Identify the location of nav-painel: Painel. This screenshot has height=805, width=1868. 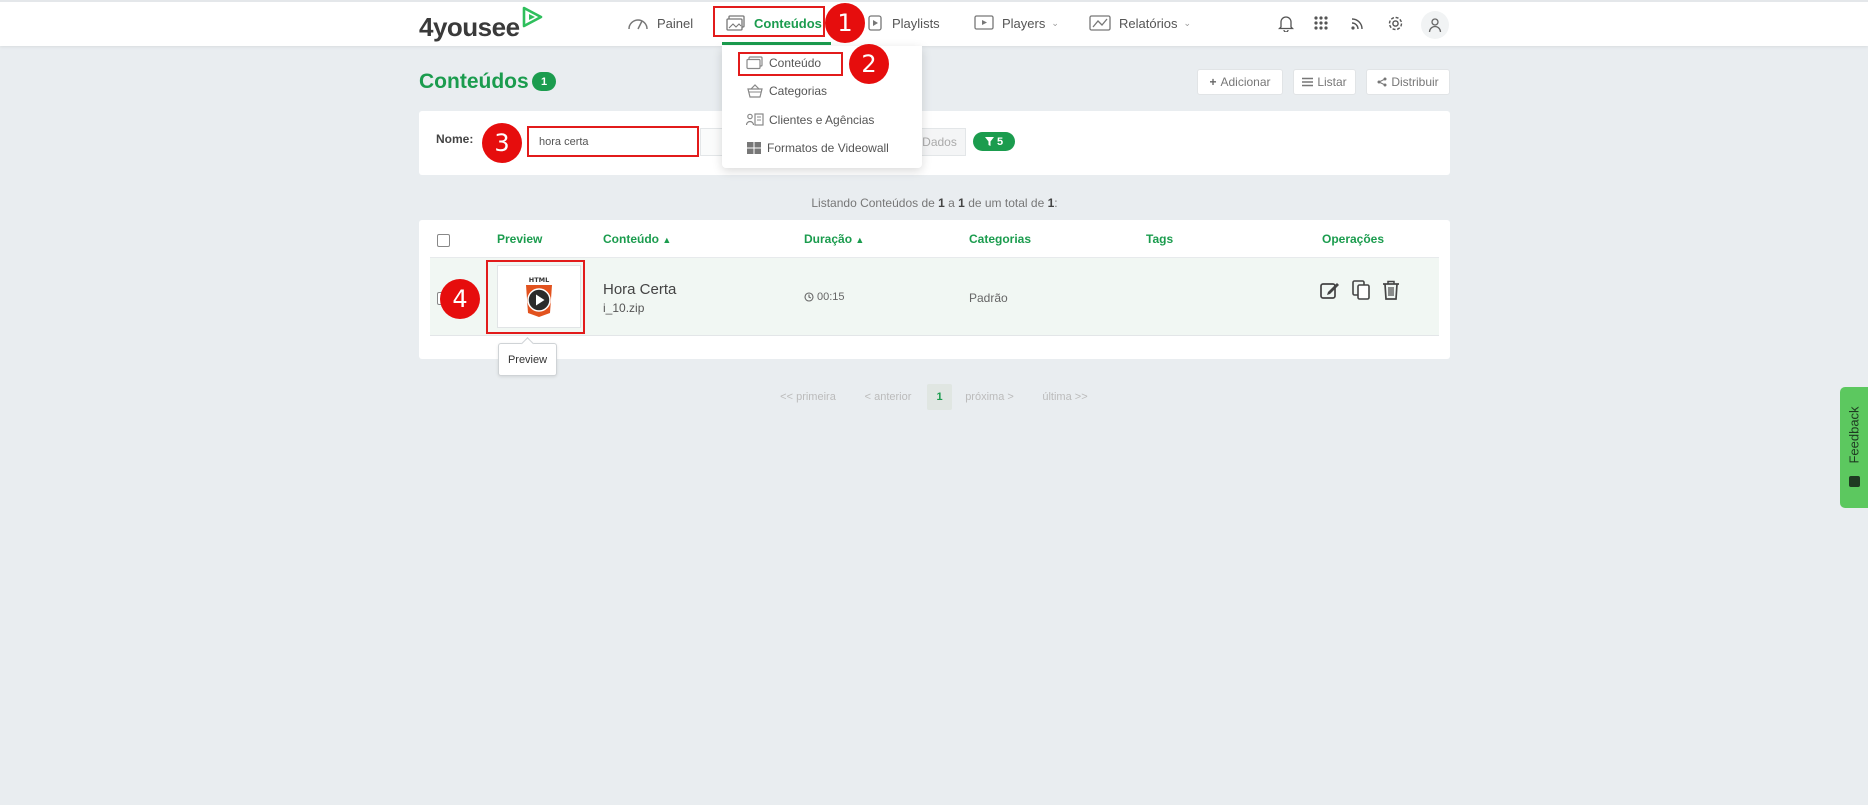
(660, 23).